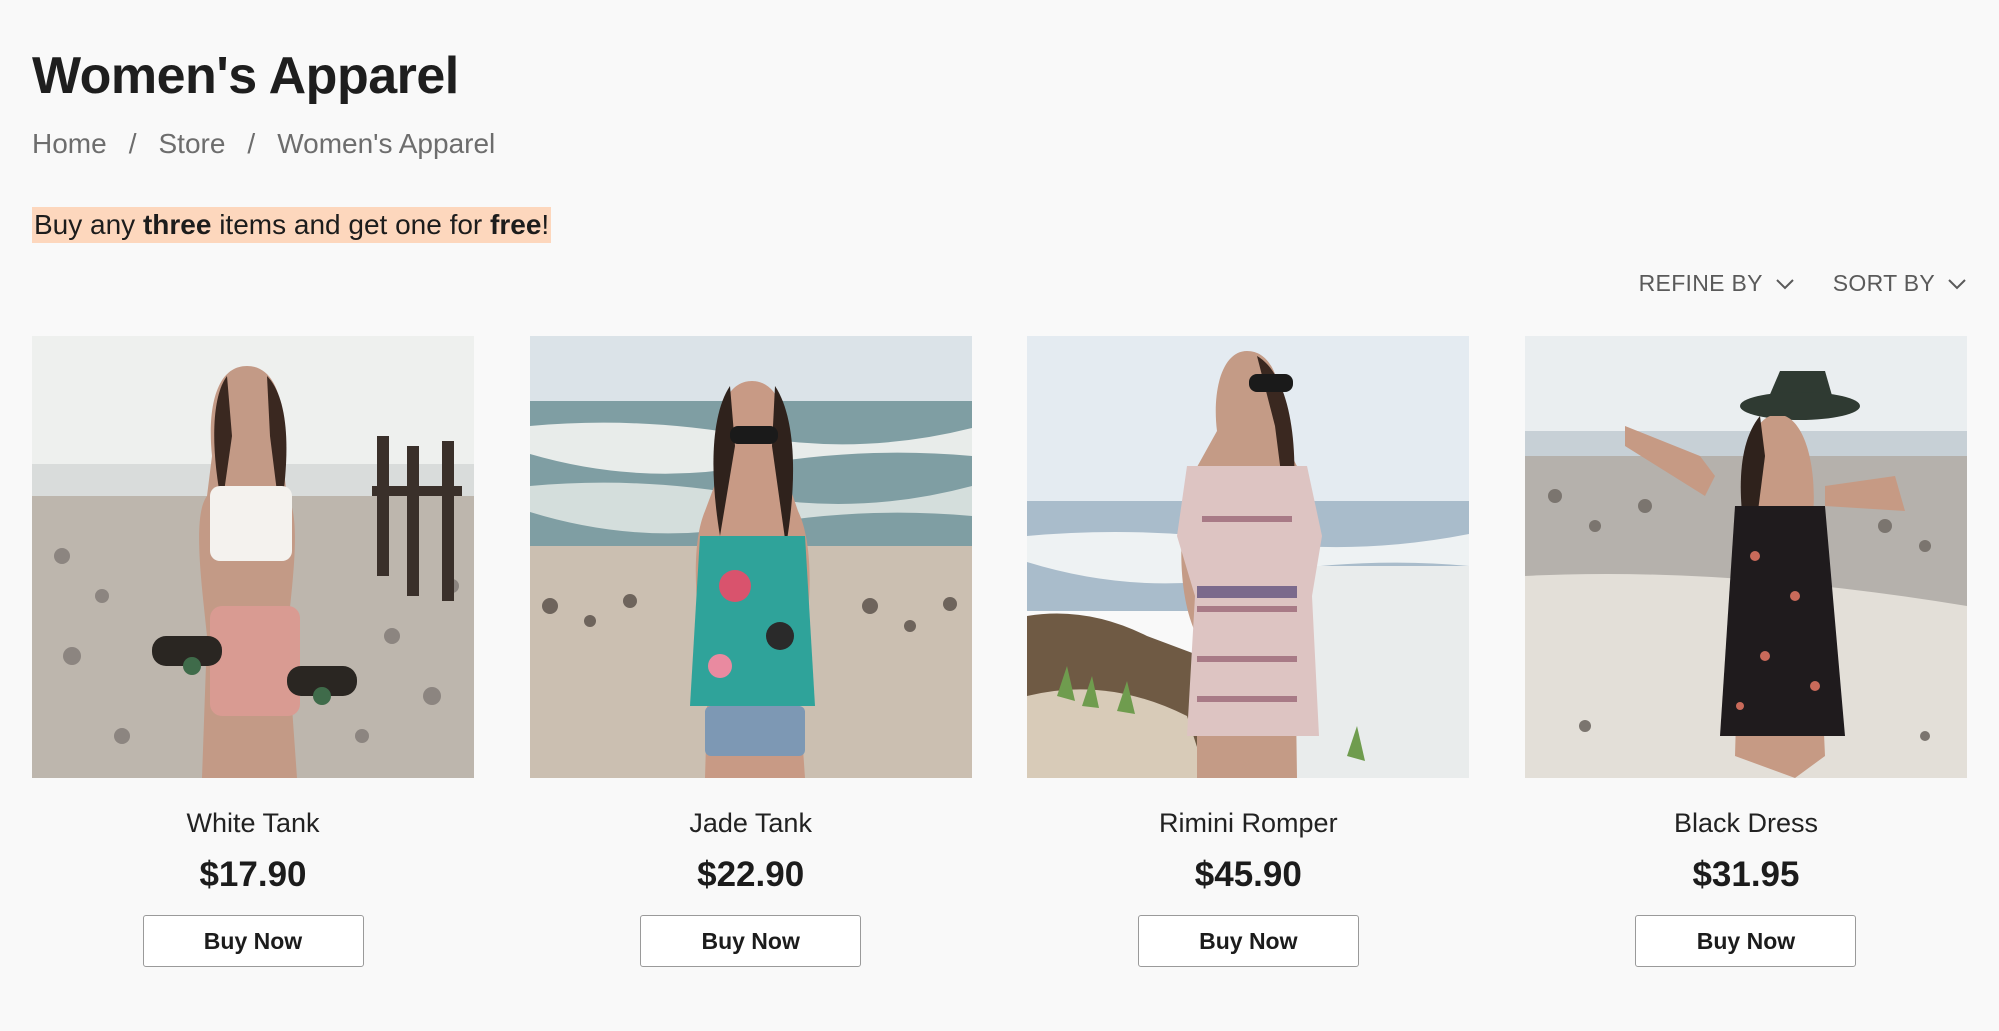  Describe the element at coordinates (1248, 557) in the screenshot. I see `product-image-rimini-romper` at that location.